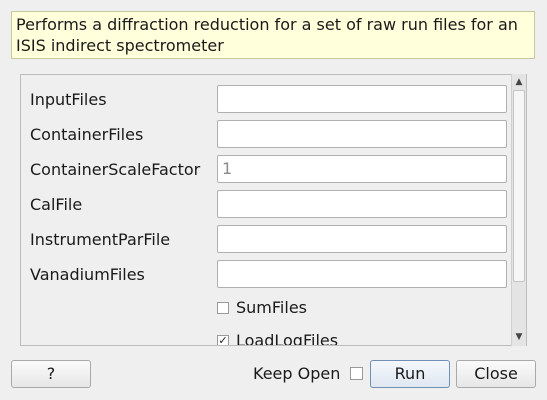  Describe the element at coordinates (68, 99) in the screenshot. I see `property-label: InputFiles` at that location.